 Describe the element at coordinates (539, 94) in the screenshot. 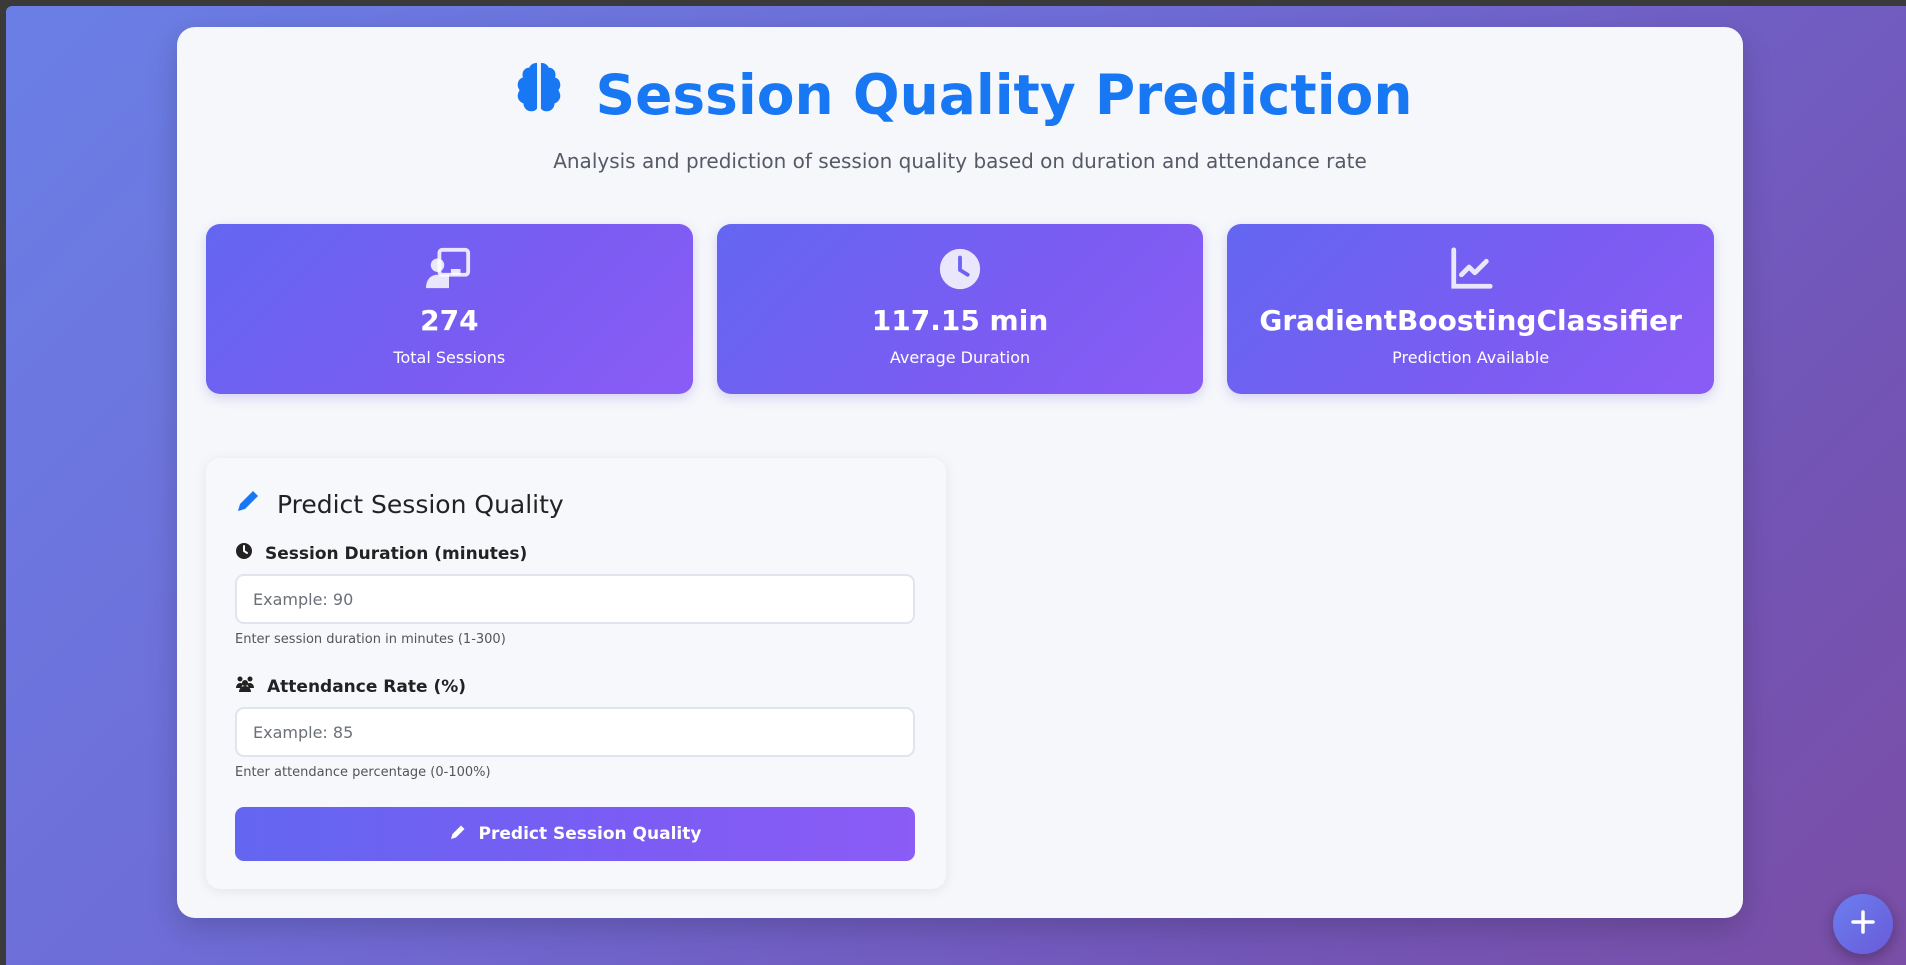

I see `brain-icon` at that location.